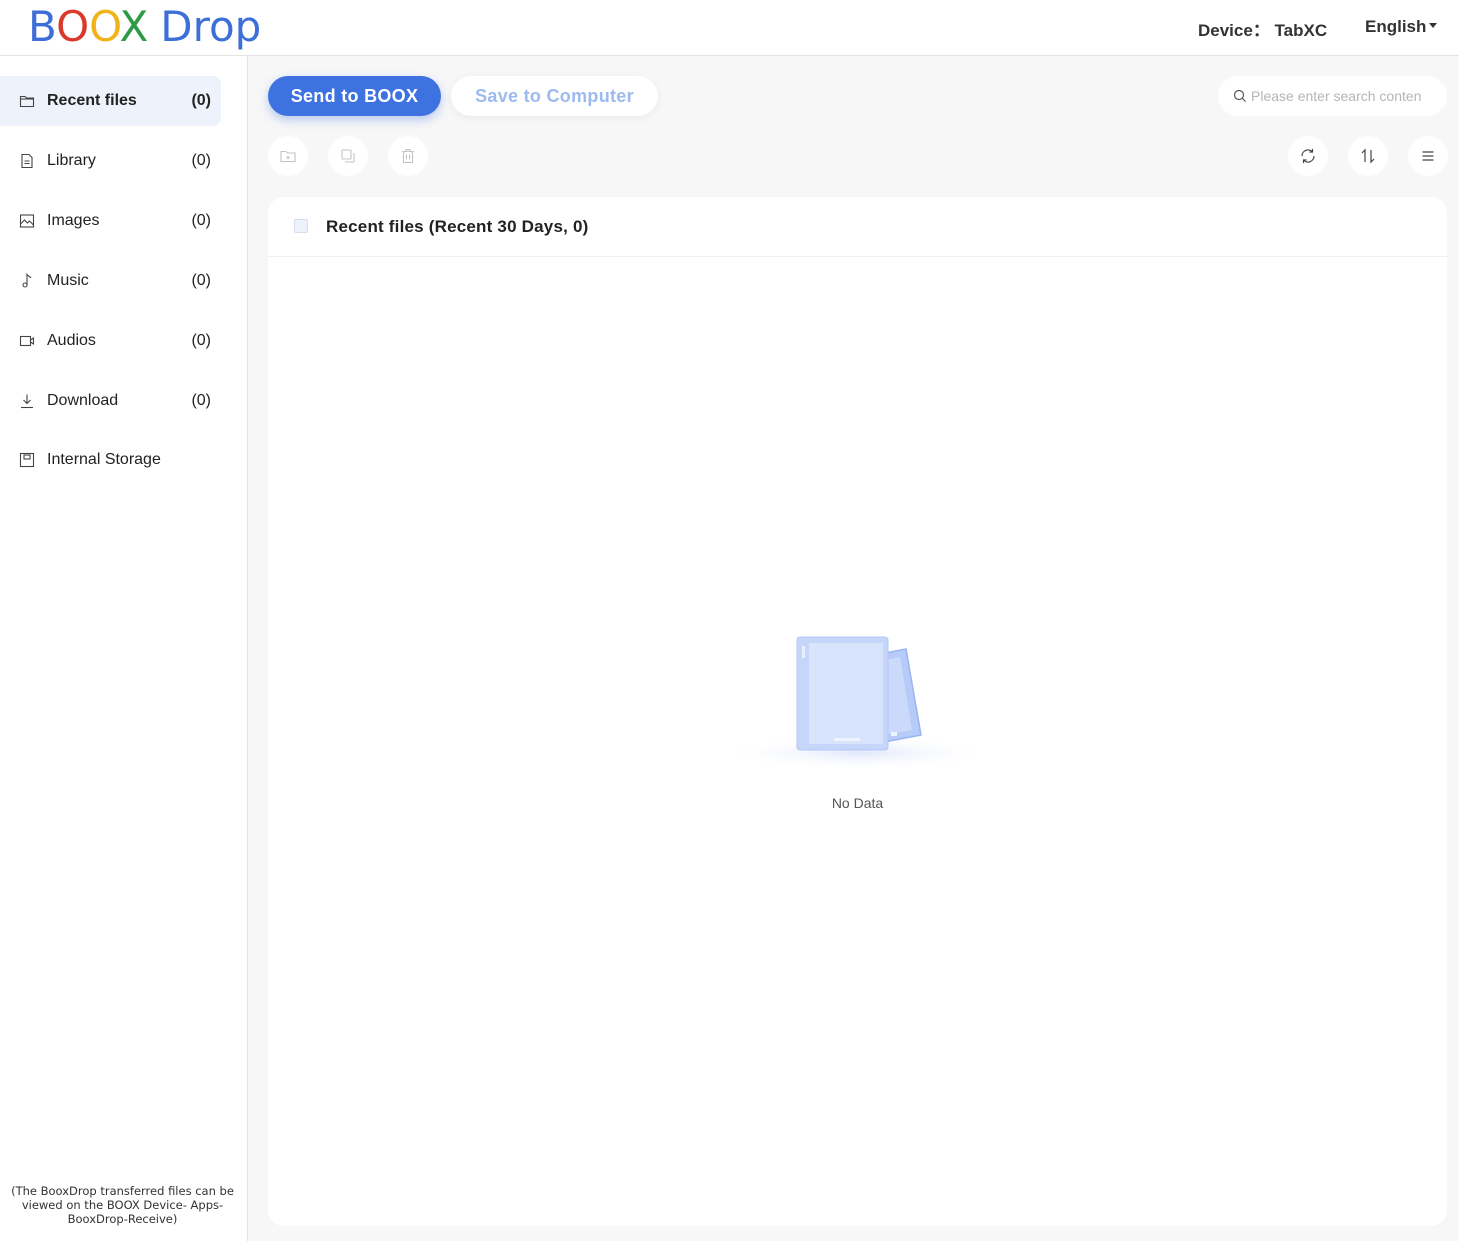  What do you see at coordinates (104, 26) in the screenshot?
I see `logo-letter-o-yellow: O` at bounding box center [104, 26].